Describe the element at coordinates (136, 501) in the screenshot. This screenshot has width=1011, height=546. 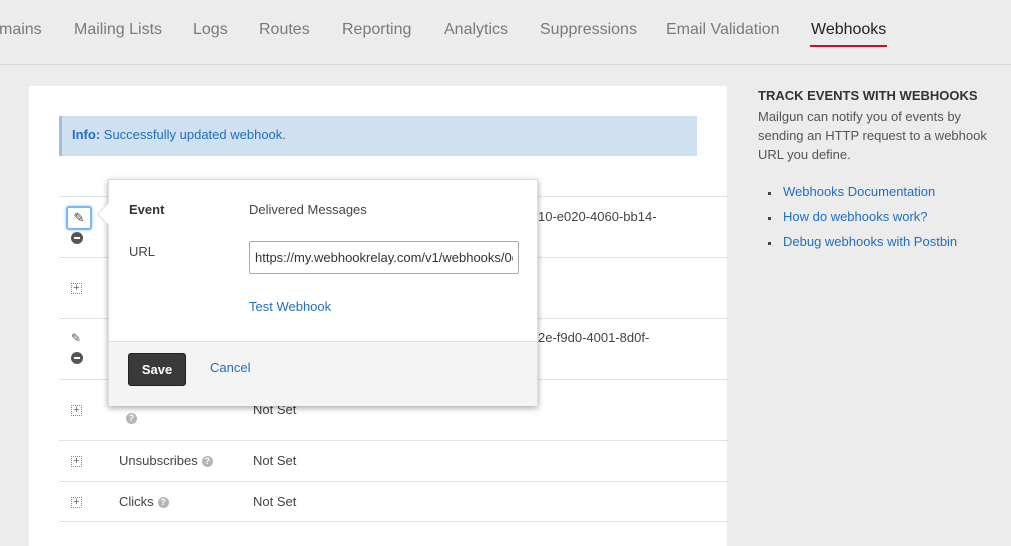
I see `event-name: Clicks` at that location.